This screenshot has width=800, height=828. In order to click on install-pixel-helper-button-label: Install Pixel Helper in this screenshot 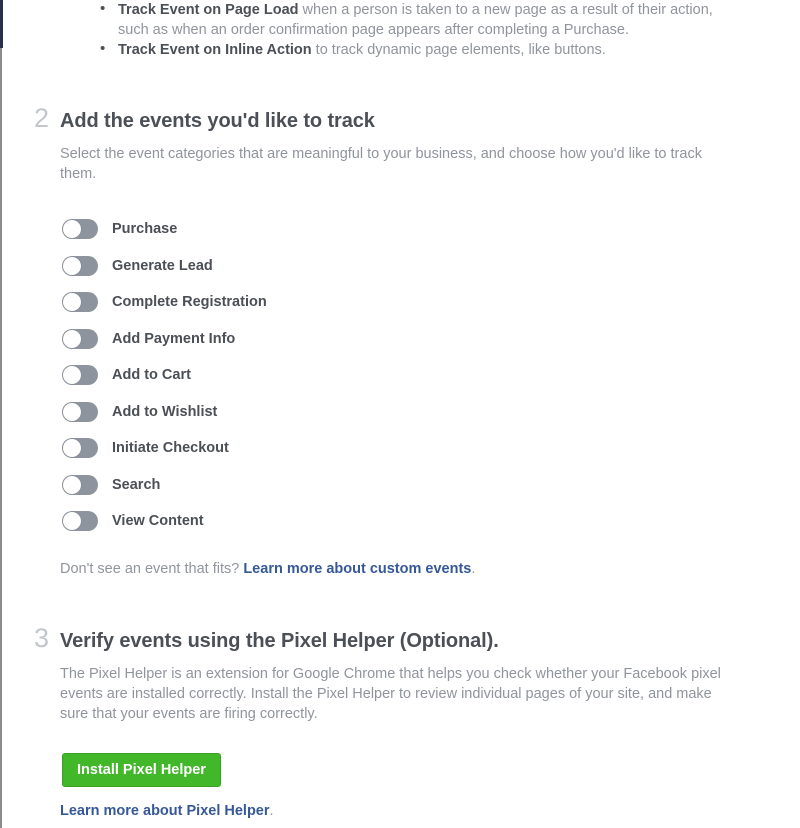, I will do `click(141, 770)`.